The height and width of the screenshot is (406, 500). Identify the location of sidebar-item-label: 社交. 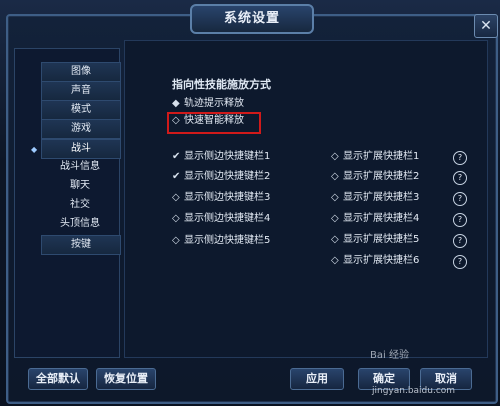
(80, 204).